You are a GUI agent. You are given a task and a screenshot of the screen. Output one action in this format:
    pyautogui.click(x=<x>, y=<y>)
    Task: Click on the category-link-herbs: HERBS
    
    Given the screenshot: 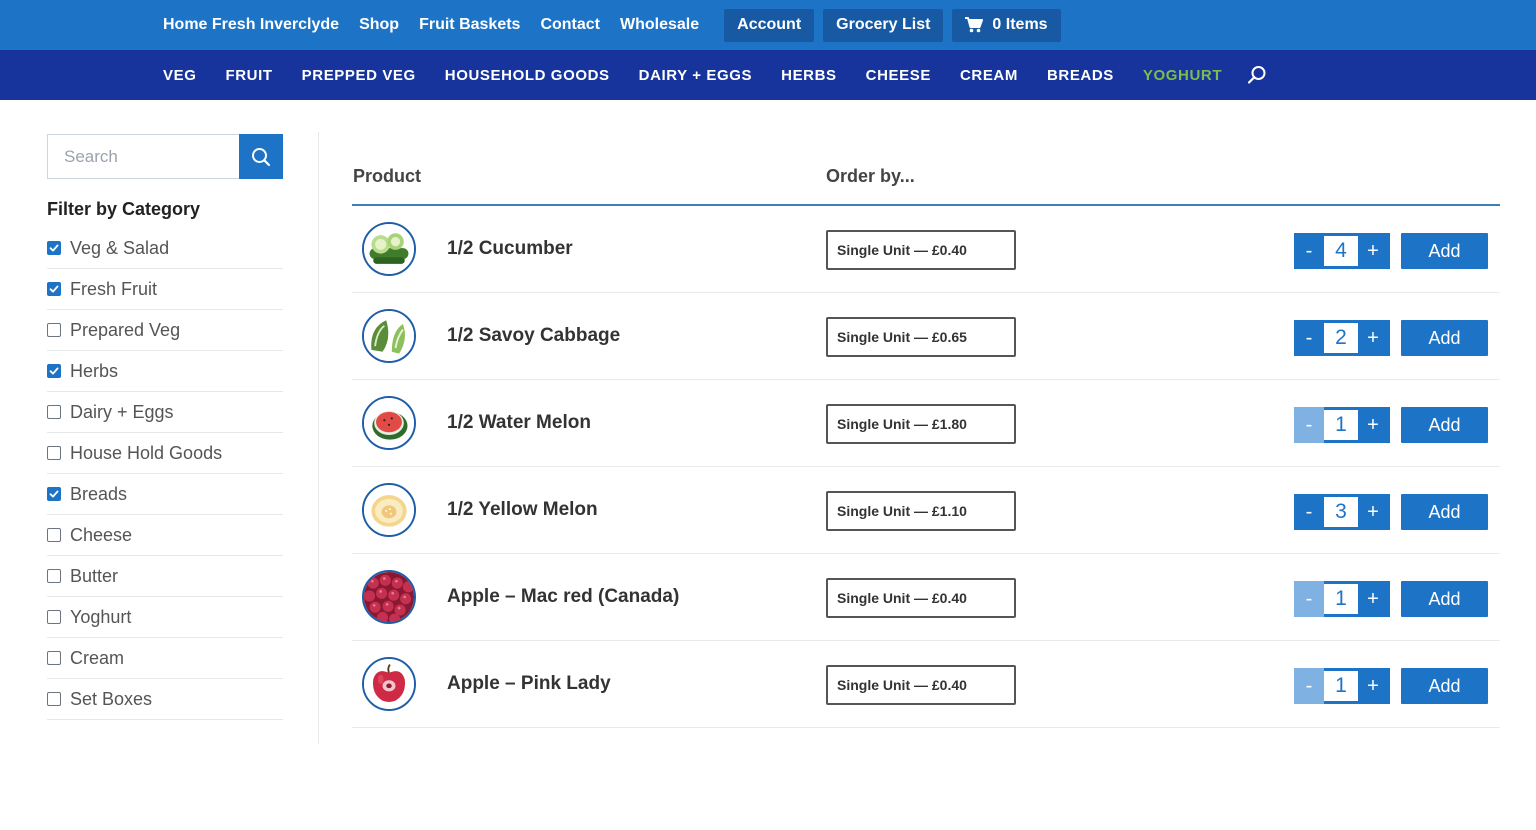 What is the action you would take?
    pyautogui.click(x=809, y=75)
    